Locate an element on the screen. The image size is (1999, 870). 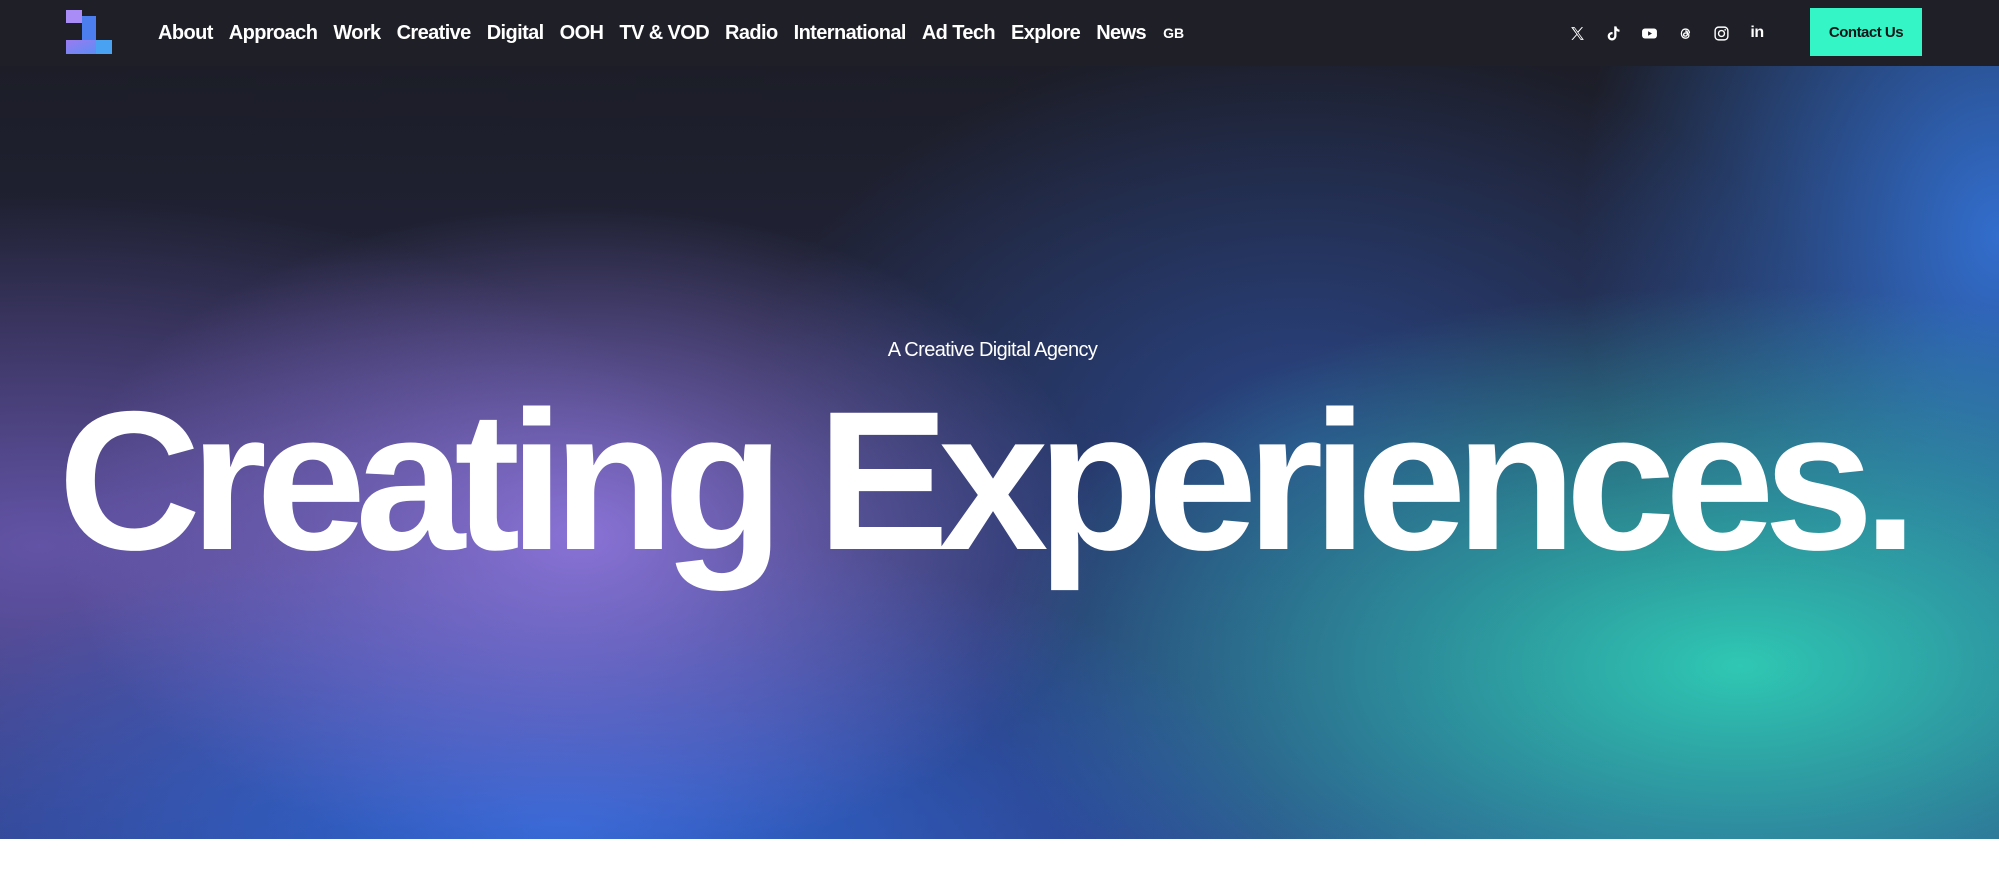
social-tiktok is located at coordinates (1613, 33).